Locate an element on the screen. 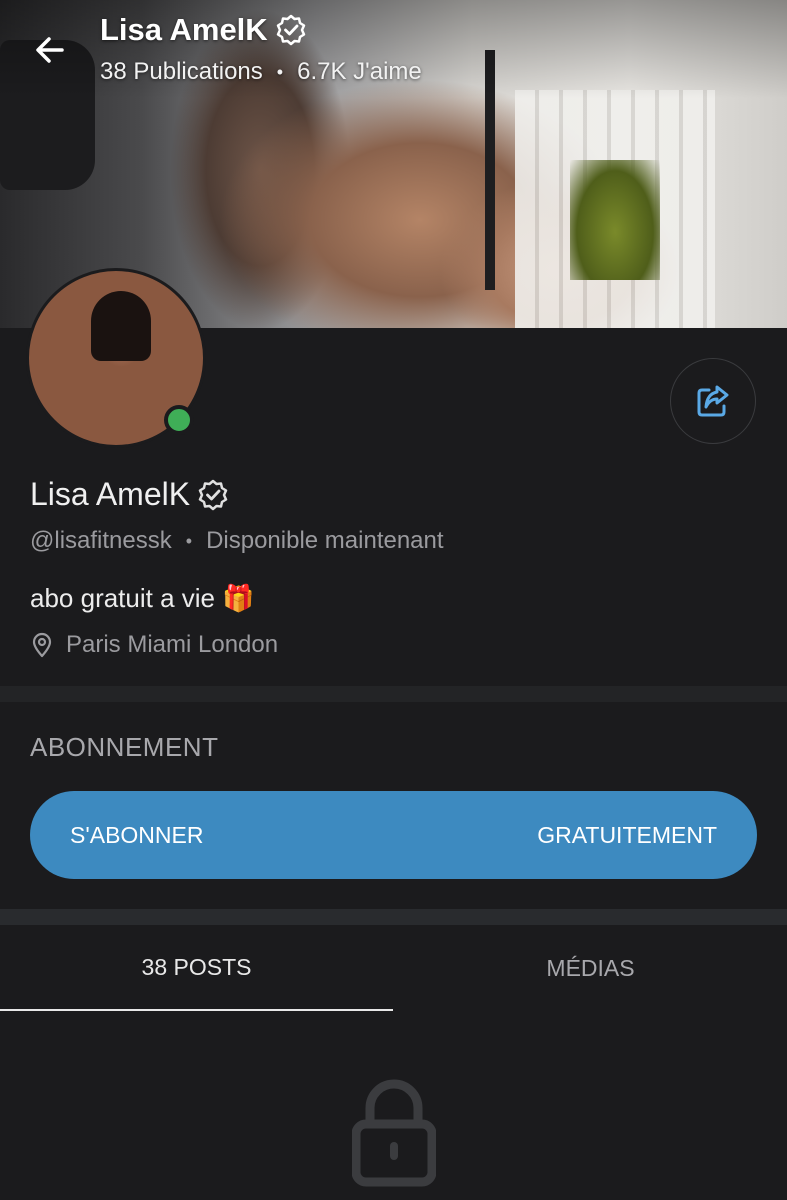  profile-name-row: Lisa AmelK is located at coordinates (130, 494).